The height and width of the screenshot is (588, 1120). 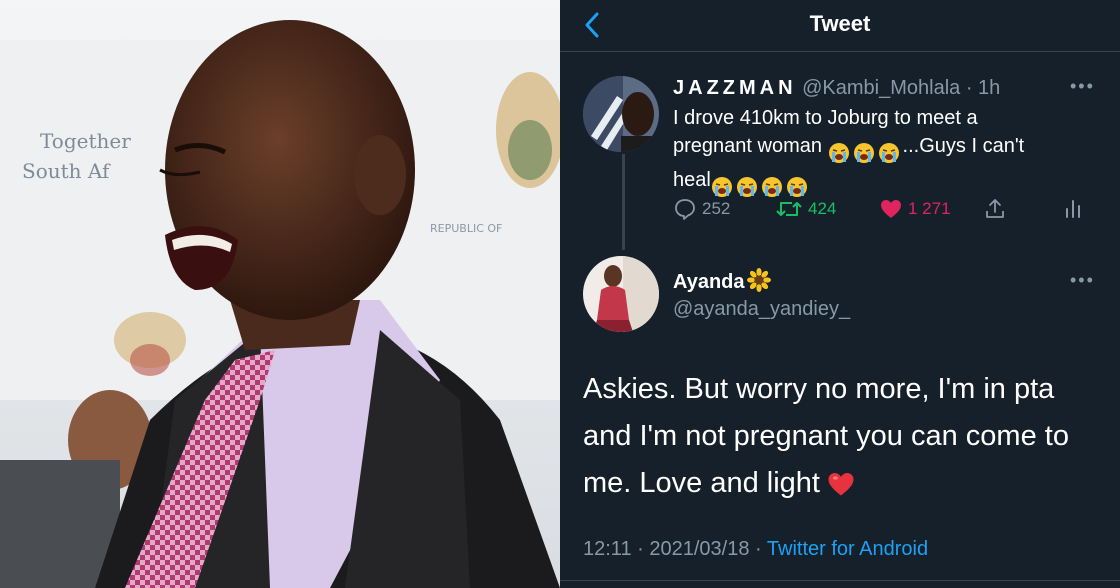 What do you see at coordinates (623, 202) in the screenshot?
I see `thread-connector-line` at bounding box center [623, 202].